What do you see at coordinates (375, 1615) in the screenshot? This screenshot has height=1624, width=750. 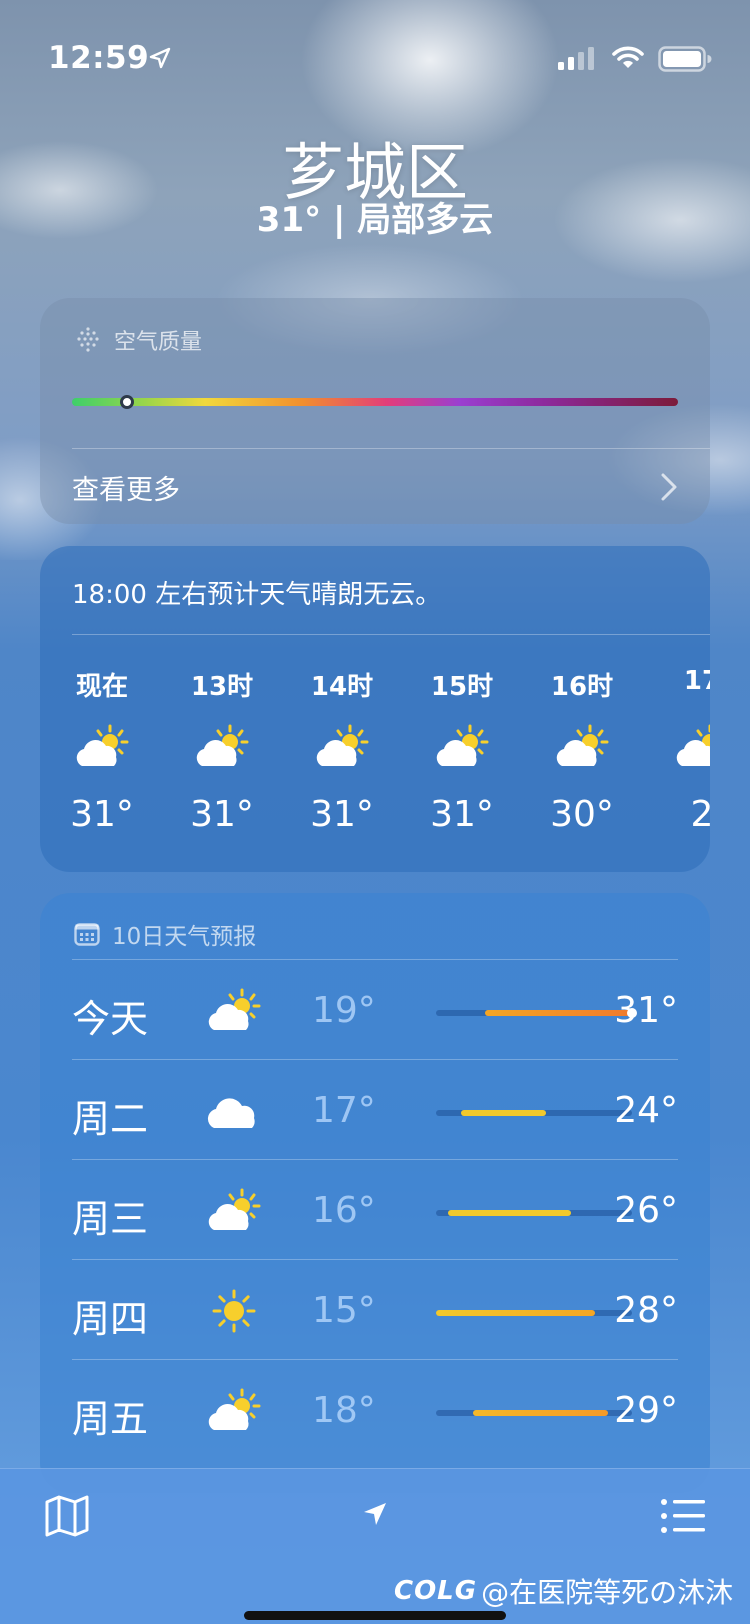 I see `home-indicator` at bounding box center [375, 1615].